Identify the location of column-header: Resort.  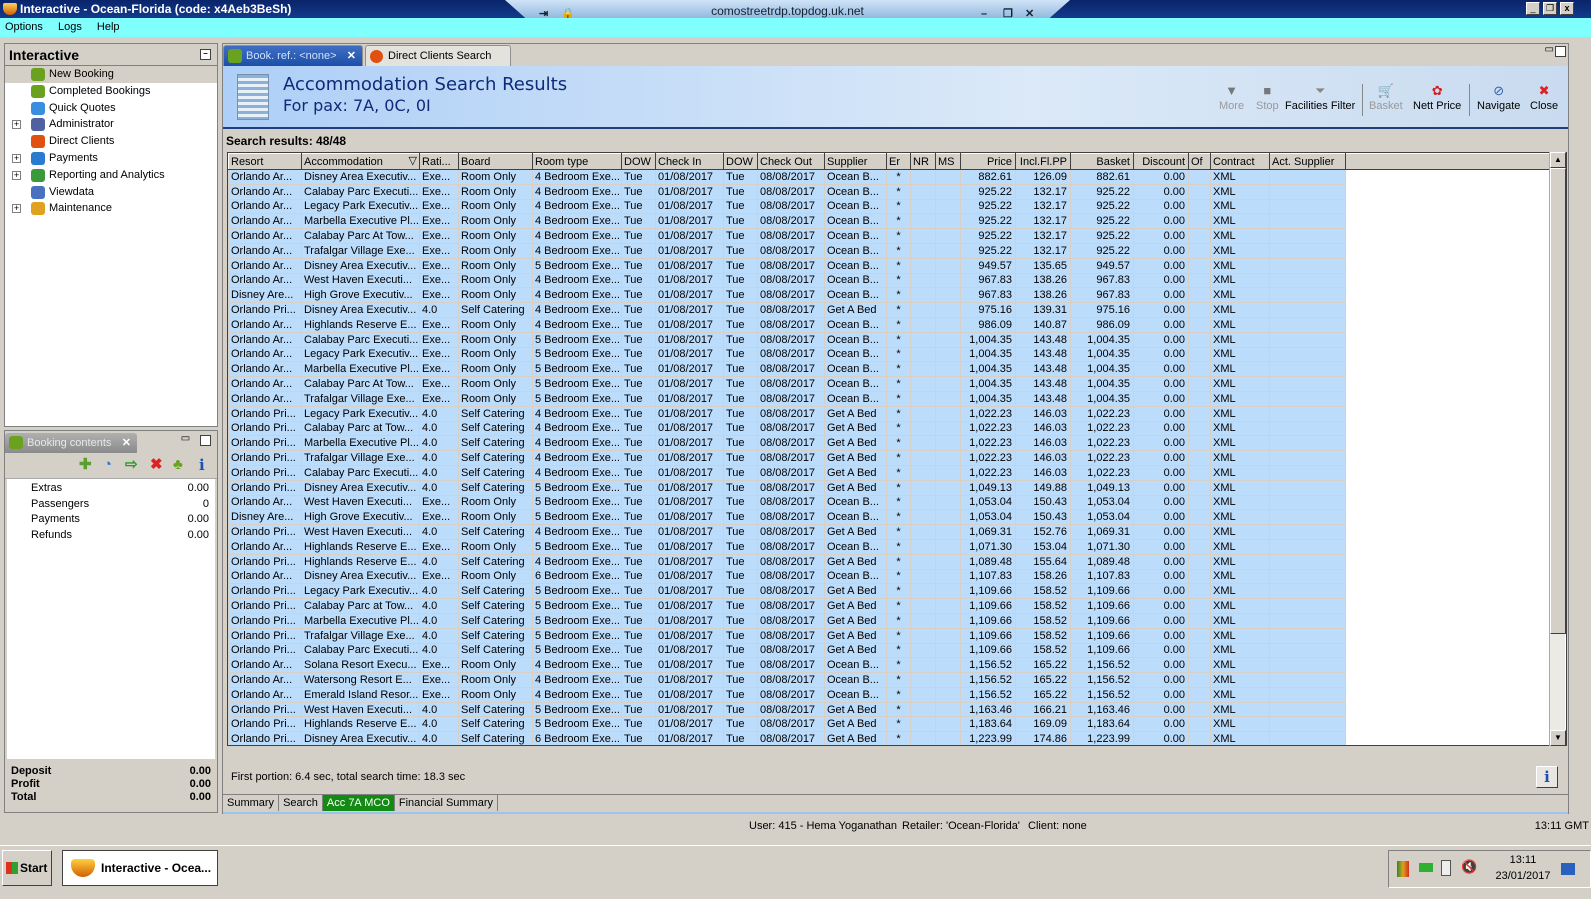
(265, 161).